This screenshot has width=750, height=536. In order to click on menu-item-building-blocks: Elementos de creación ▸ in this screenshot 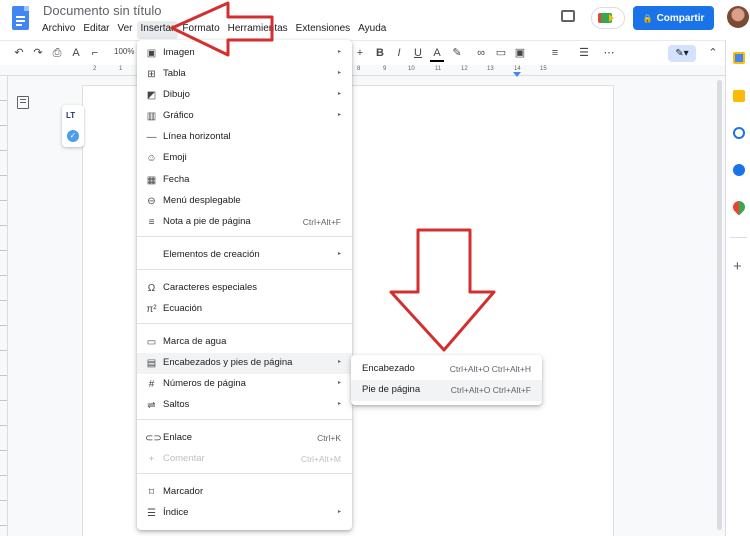, I will do `click(244, 255)`.